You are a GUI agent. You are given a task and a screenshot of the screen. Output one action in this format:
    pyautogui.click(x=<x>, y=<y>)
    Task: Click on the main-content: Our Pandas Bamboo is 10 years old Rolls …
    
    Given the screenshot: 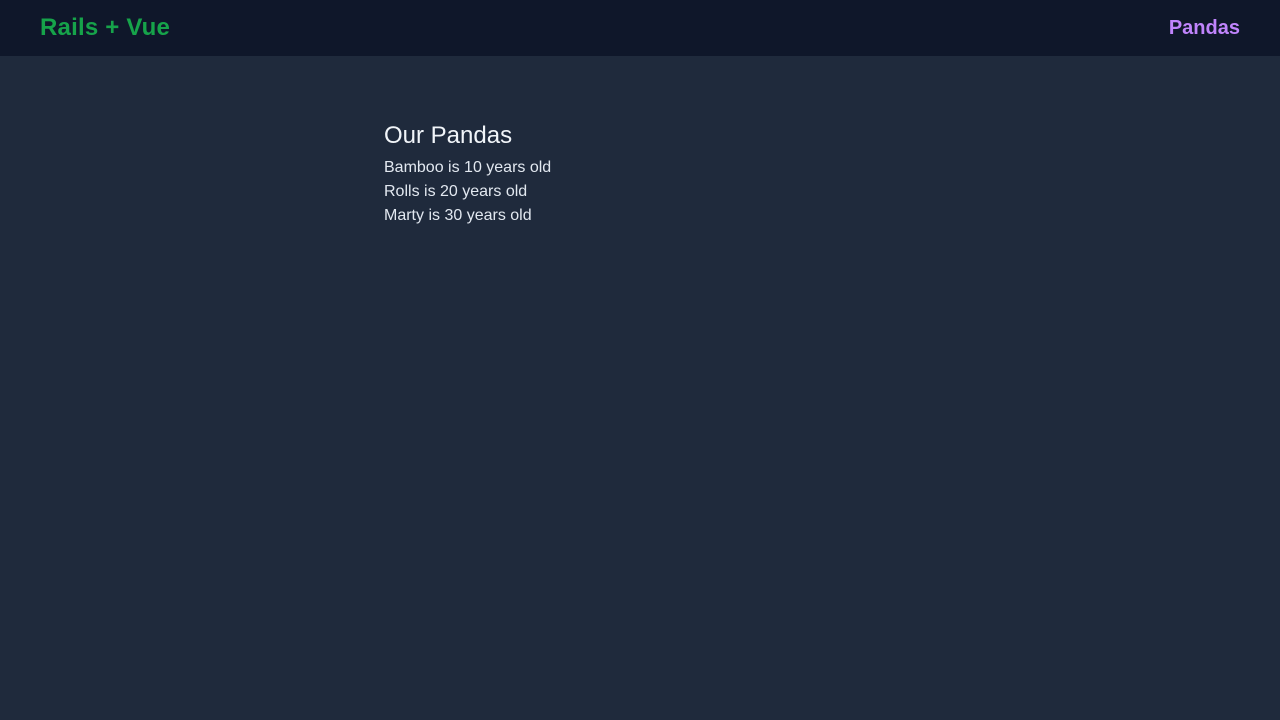 What is the action you would take?
    pyautogui.click(x=640, y=174)
    